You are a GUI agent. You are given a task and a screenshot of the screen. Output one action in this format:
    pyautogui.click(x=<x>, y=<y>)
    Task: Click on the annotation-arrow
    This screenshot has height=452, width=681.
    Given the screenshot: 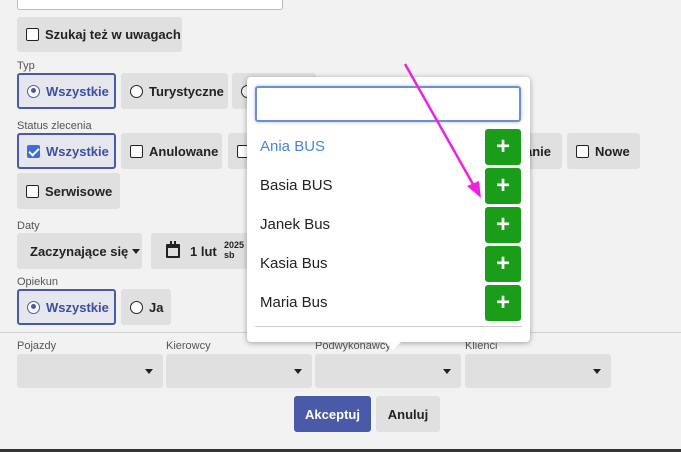 What is the action you would take?
    pyautogui.click(x=442, y=130)
    